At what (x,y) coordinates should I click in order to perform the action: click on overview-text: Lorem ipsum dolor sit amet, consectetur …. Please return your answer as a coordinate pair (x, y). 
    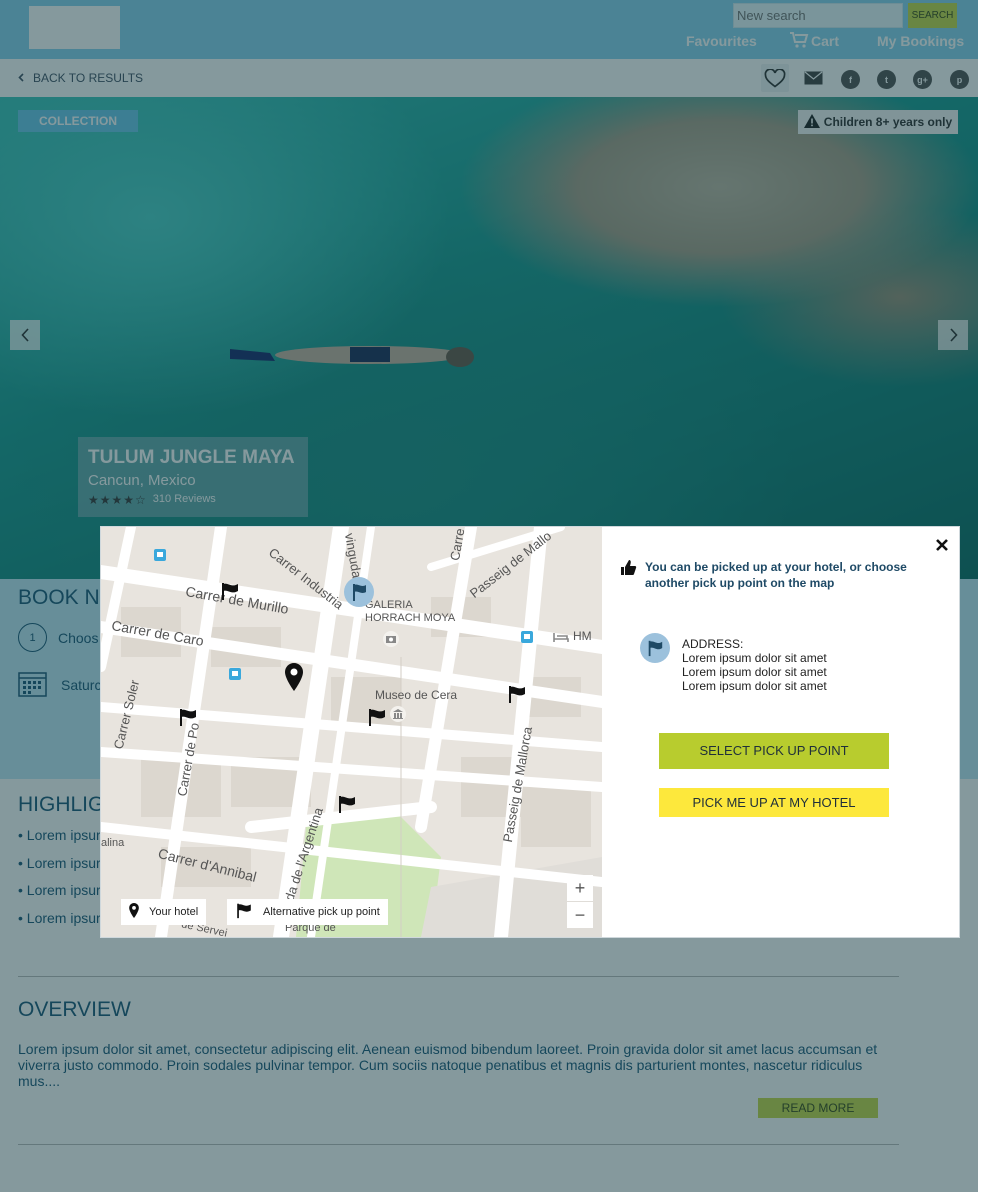
    Looking at the image, I should click on (448, 1065).